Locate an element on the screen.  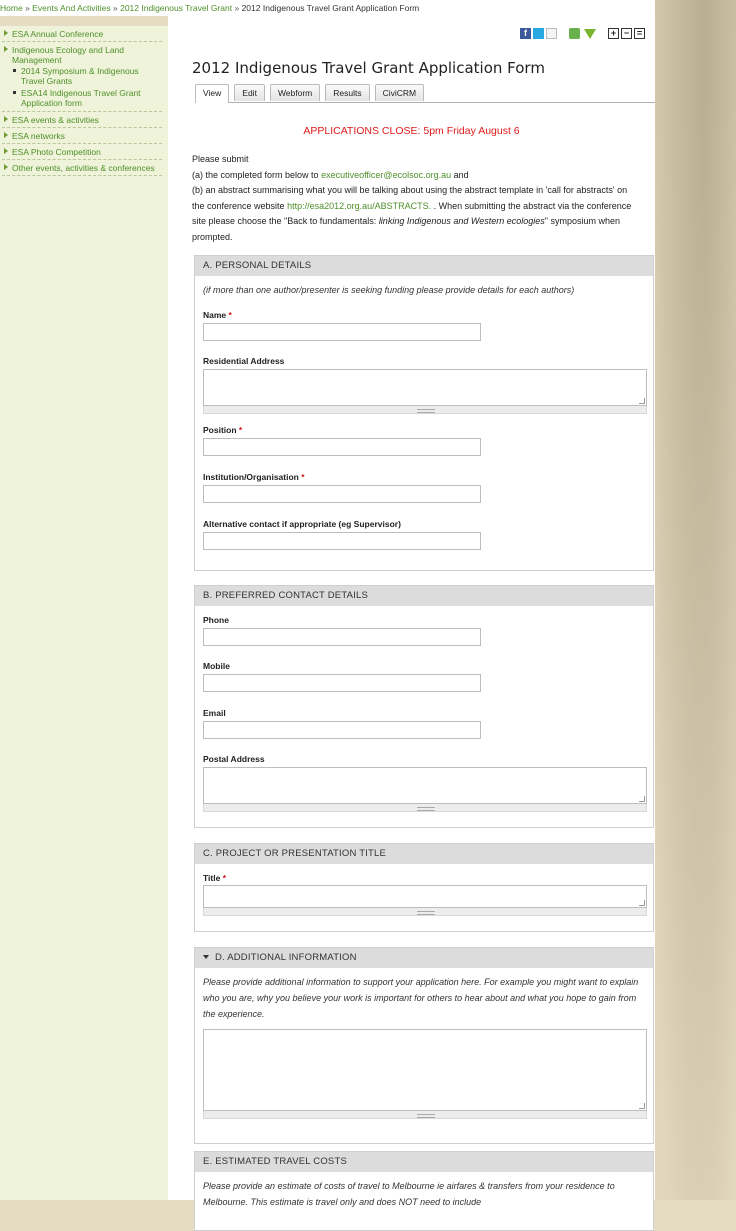
sidebar-item-other-events: Other events, activities & conferences is located at coordinates (82, 168).